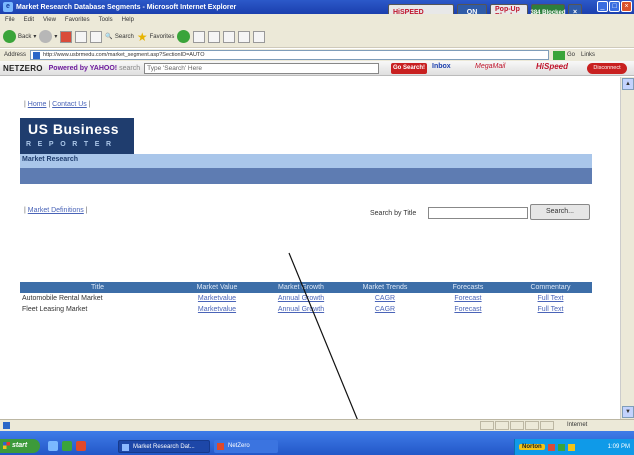 The height and width of the screenshot is (455, 634). What do you see at coordinates (441, 66) in the screenshot?
I see `inbox-button: Inbox` at bounding box center [441, 66].